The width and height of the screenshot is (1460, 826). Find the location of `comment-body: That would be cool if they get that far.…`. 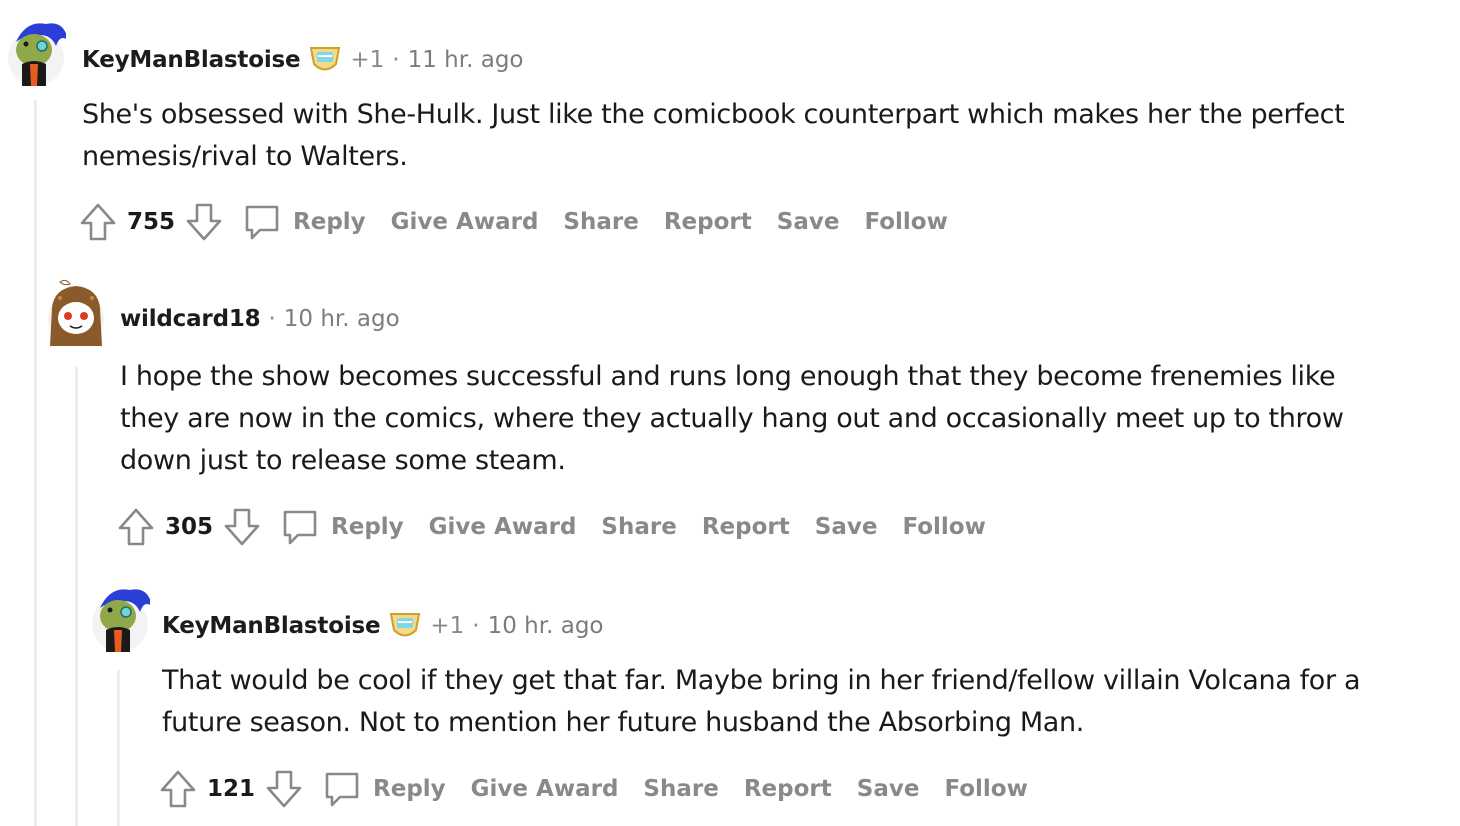

comment-body: That would be cool if they get that far.… is located at coordinates (761, 701).